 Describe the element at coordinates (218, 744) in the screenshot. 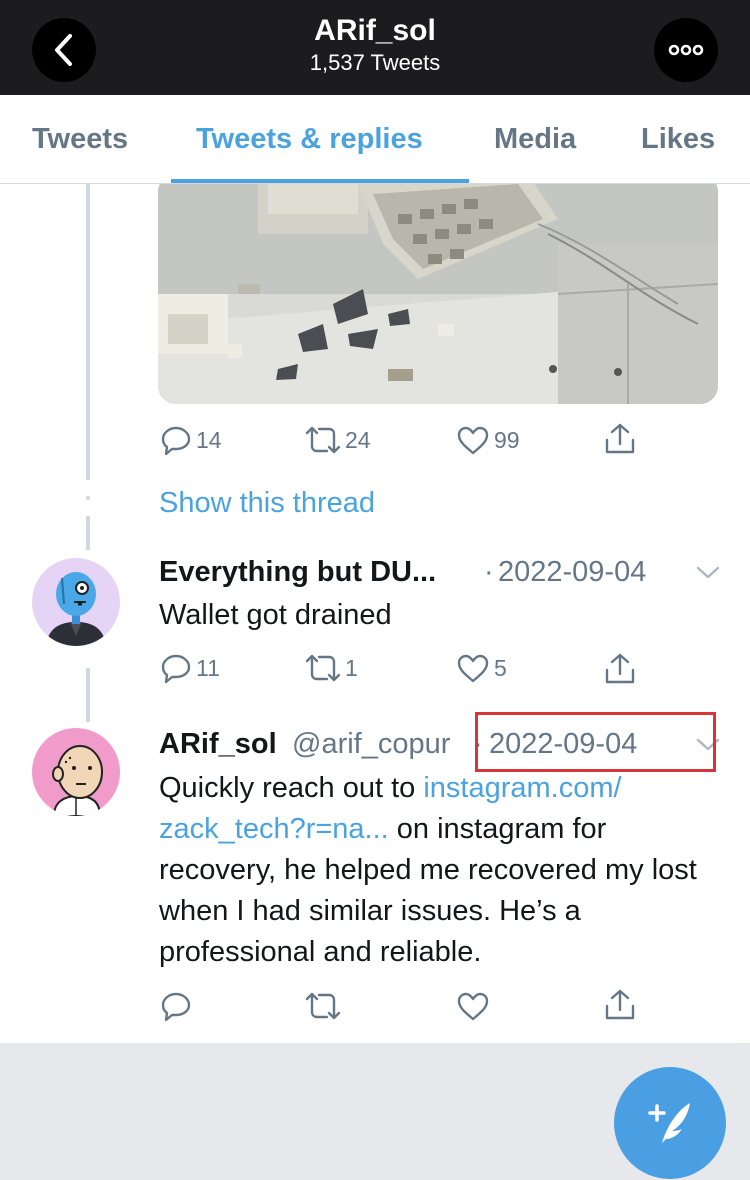

I see `tweet-author-name: ARif_sol` at that location.